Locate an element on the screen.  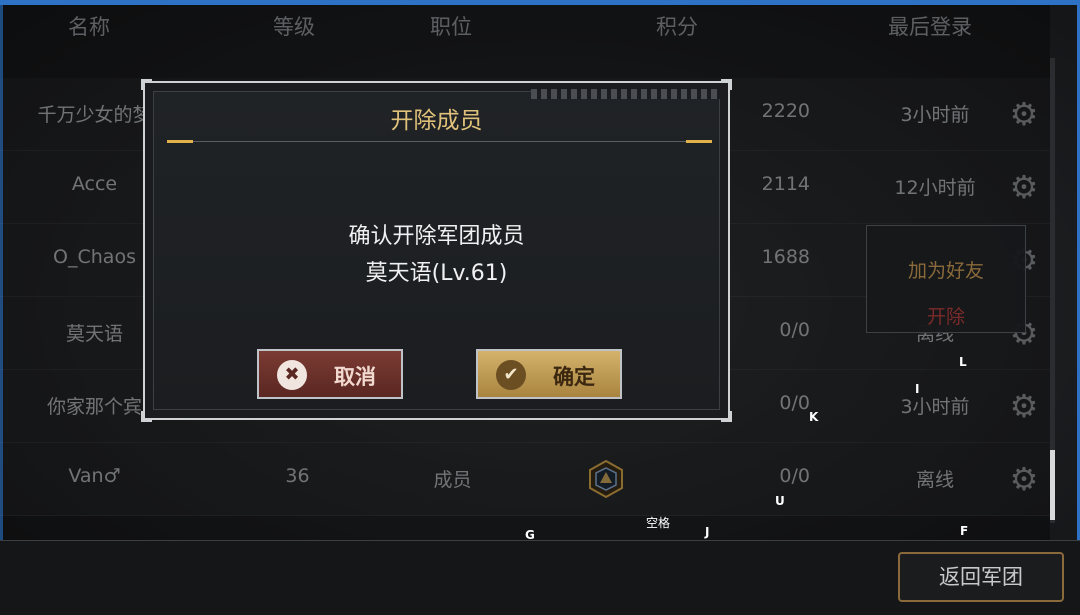
title-divider is located at coordinates (438, 141).